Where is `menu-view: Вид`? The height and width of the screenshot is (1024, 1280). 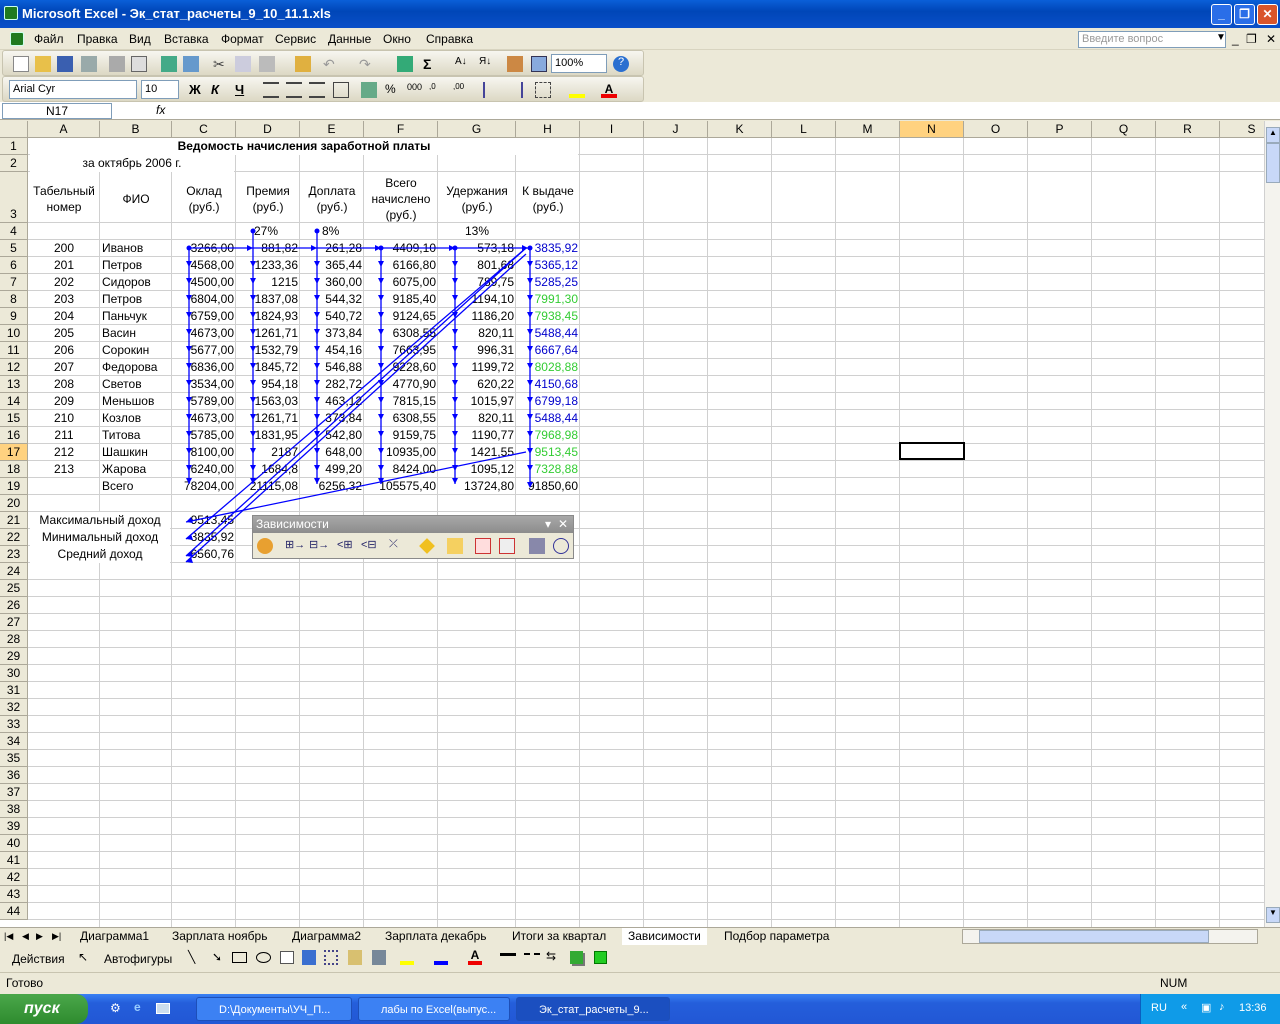
menu-view: Вид is located at coordinates (140, 39).